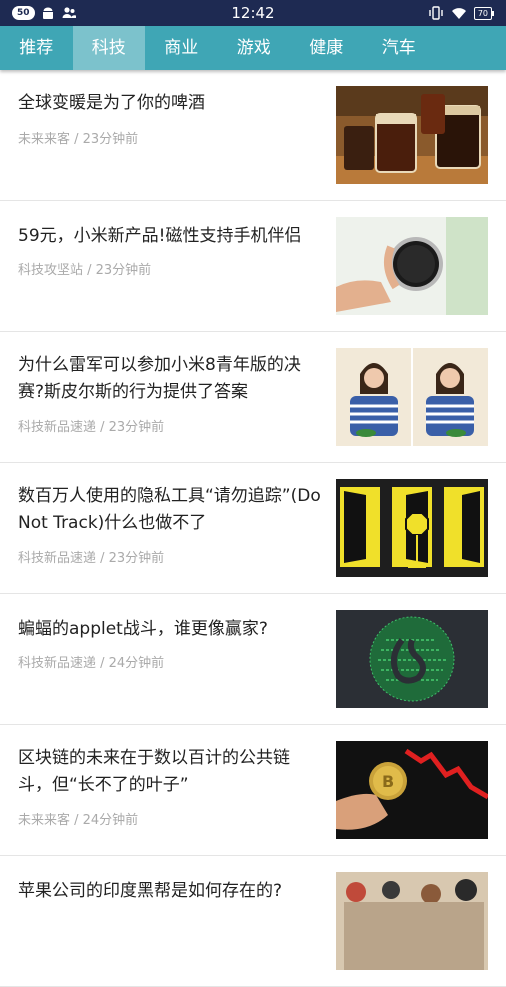 The width and height of the screenshot is (506, 987). I want to click on tab-business: 商业, so click(181, 48).